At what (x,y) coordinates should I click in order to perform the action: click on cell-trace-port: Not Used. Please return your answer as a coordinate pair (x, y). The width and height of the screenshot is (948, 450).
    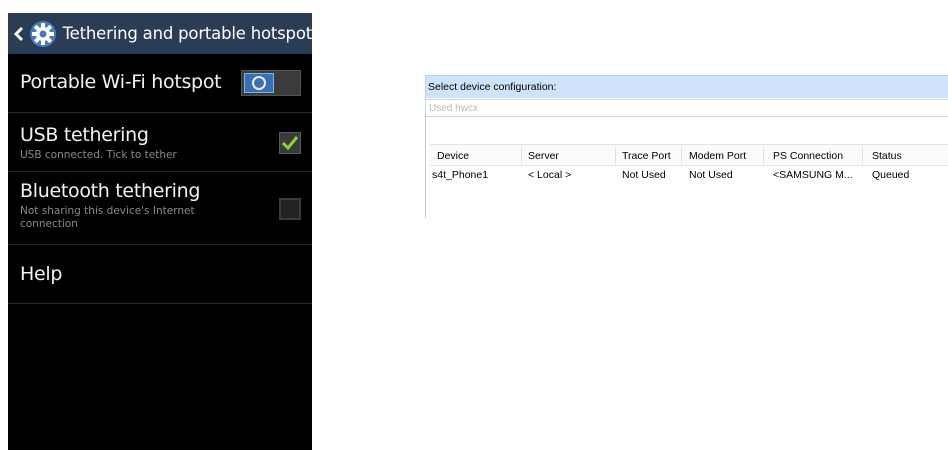
    Looking at the image, I should click on (644, 175).